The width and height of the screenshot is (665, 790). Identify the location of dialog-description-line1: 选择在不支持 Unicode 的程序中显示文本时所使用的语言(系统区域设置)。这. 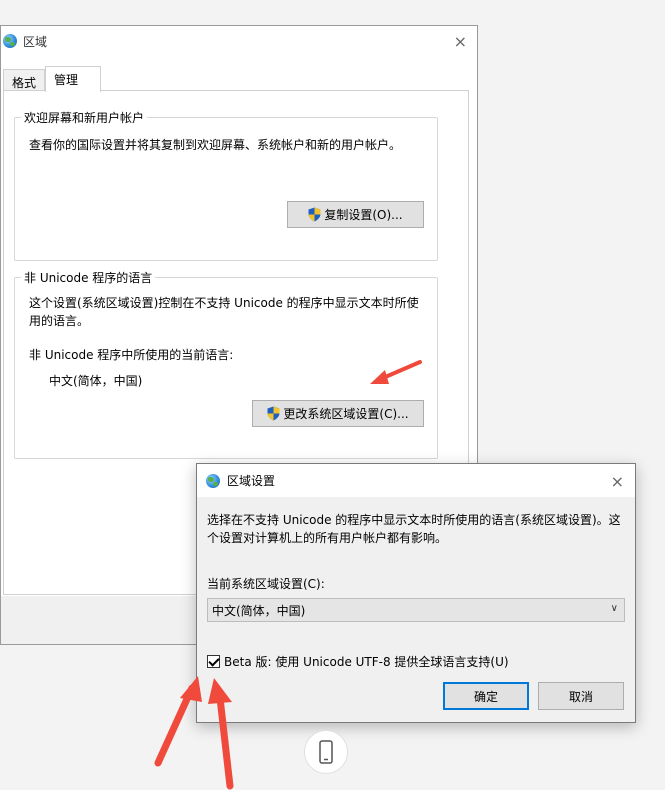
(414, 520).